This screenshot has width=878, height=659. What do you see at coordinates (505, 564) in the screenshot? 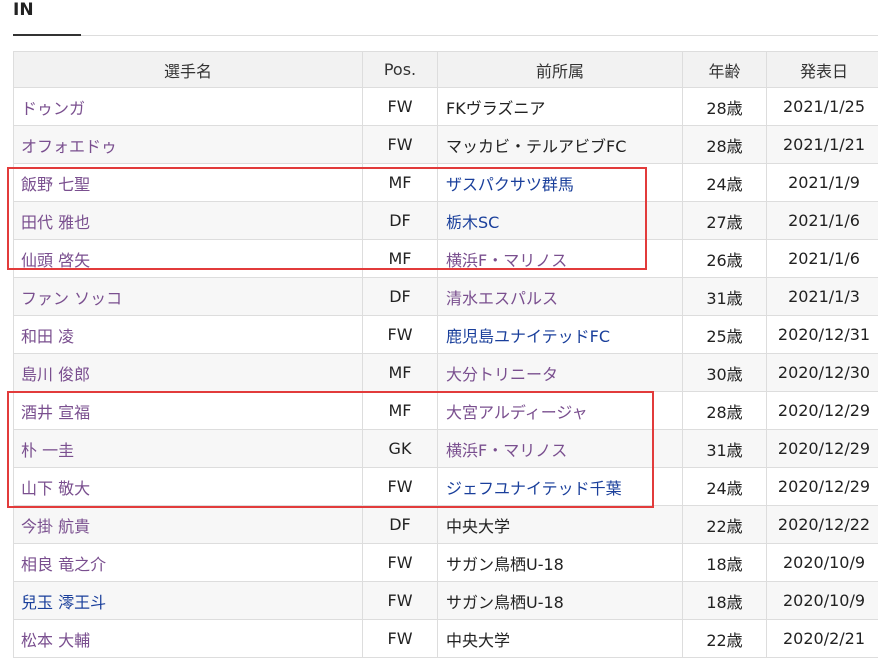
I see `previous-club: サガン鳥栖U-18` at bounding box center [505, 564].